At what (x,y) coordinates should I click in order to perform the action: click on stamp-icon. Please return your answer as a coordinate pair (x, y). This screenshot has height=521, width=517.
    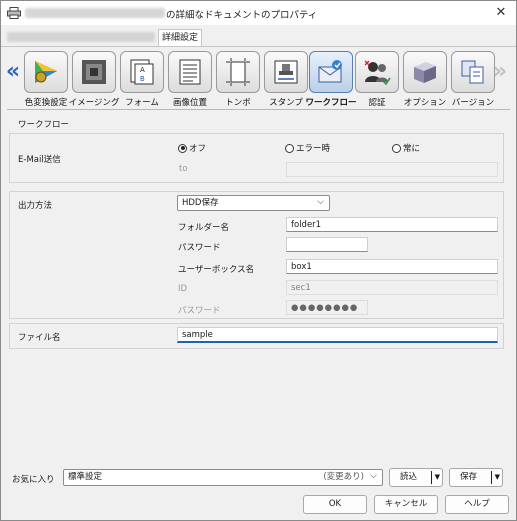
    Looking at the image, I should click on (286, 72).